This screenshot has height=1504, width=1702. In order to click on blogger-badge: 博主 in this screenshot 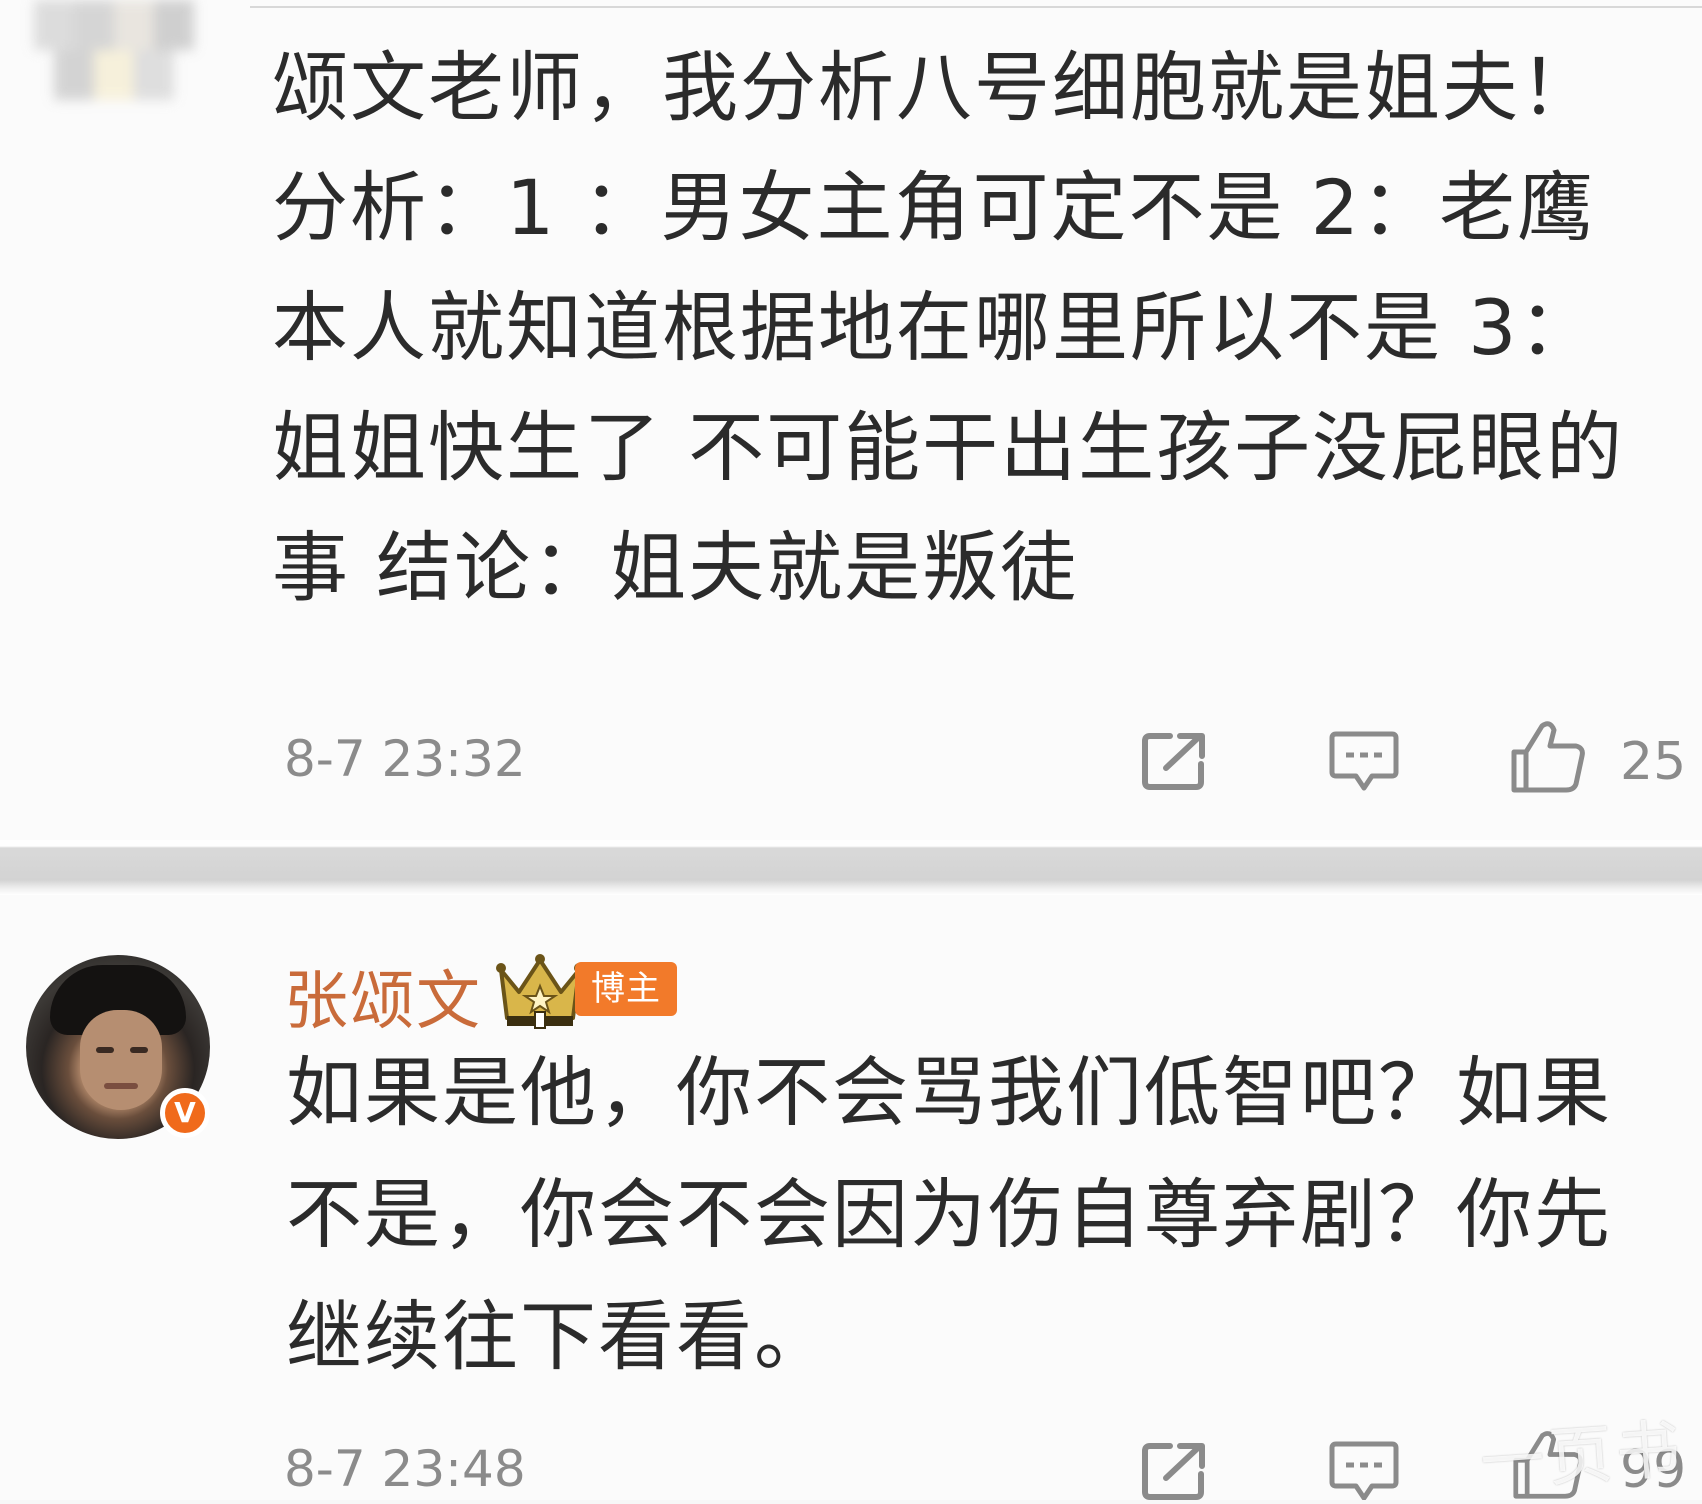, I will do `click(626, 989)`.